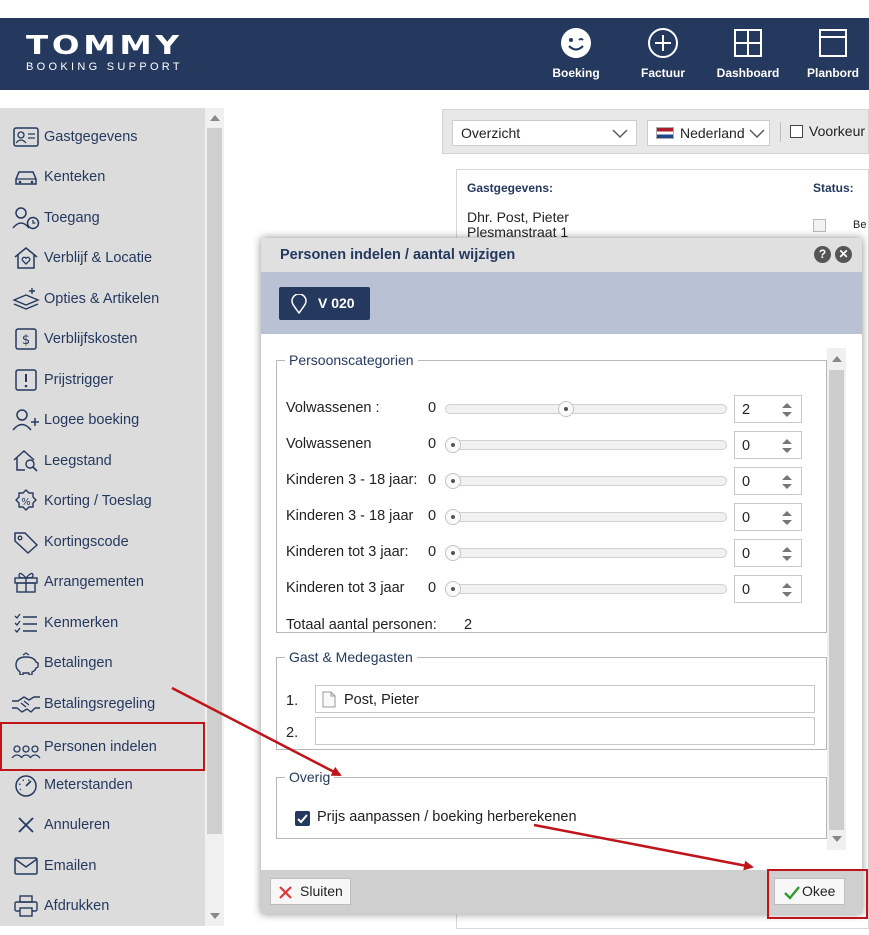 Image resolution: width=869 pixels, height=935 pixels. What do you see at coordinates (102, 420) in the screenshot?
I see `sidebar-item-logee-boeking: Logee boeking` at bounding box center [102, 420].